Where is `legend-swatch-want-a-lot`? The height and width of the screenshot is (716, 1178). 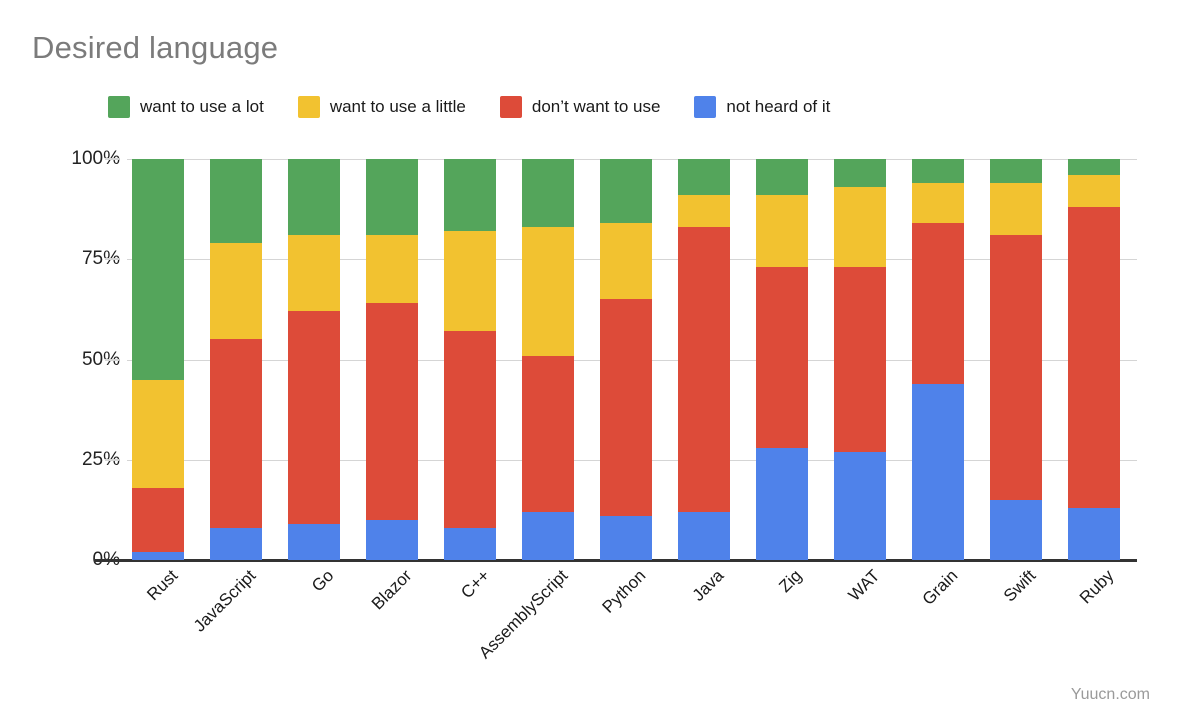
legend-swatch-want-a-lot is located at coordinates (119, 107).